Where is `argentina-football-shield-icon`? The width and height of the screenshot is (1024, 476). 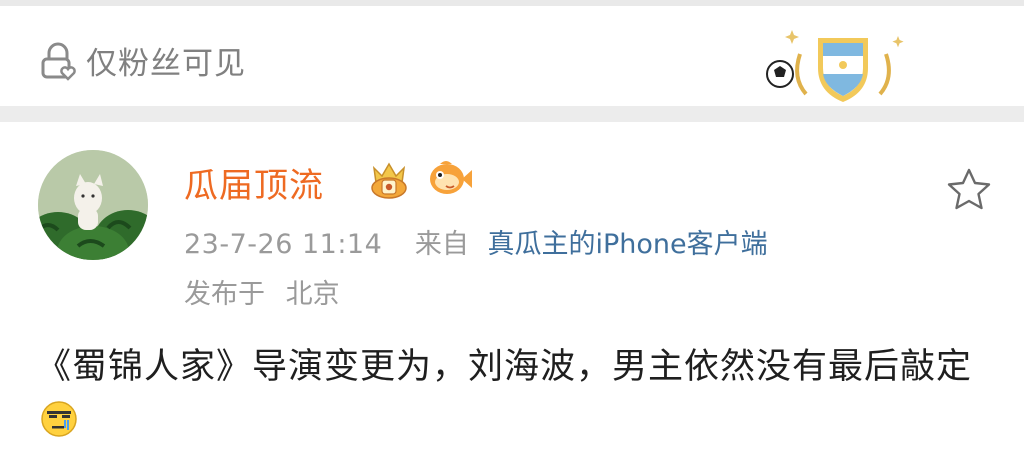 argentina-football-shield-icon is located at coordinates (835, 66).